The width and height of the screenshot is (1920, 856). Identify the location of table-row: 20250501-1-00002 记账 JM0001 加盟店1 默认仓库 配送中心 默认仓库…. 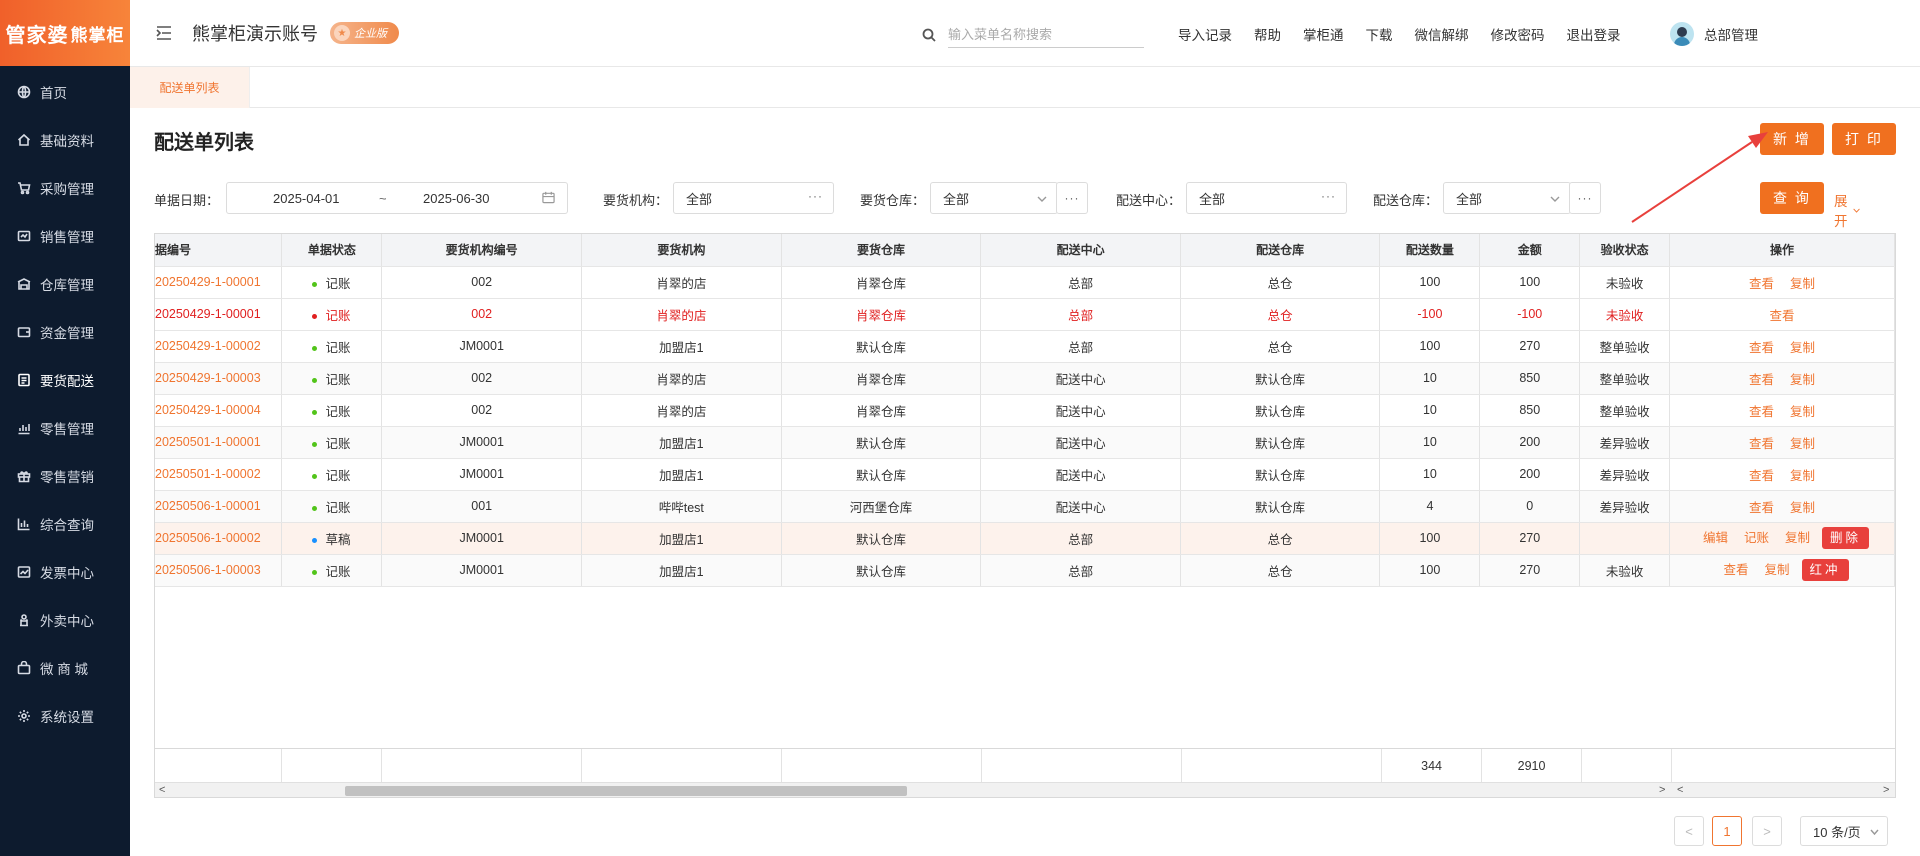
(1025, 474).